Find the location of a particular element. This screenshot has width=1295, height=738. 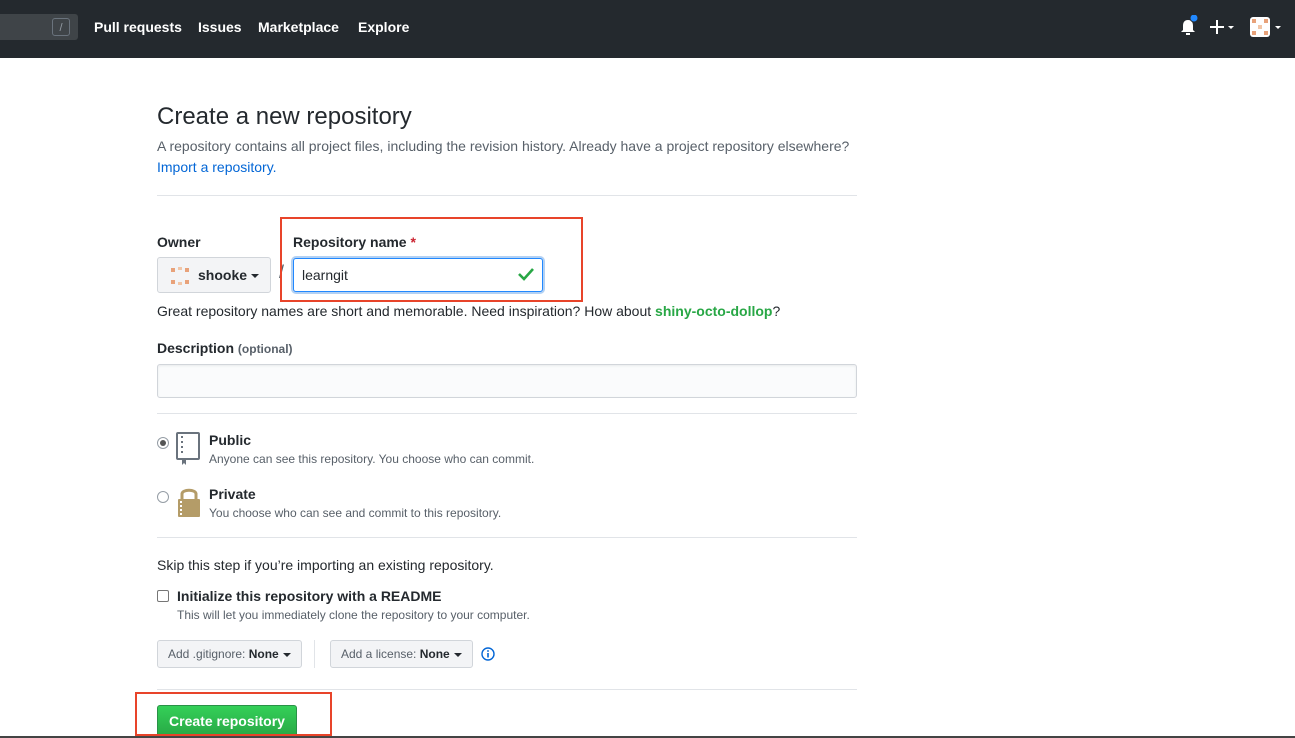

import-repository-link: Import a repository. is located at coordinates (217, 167).